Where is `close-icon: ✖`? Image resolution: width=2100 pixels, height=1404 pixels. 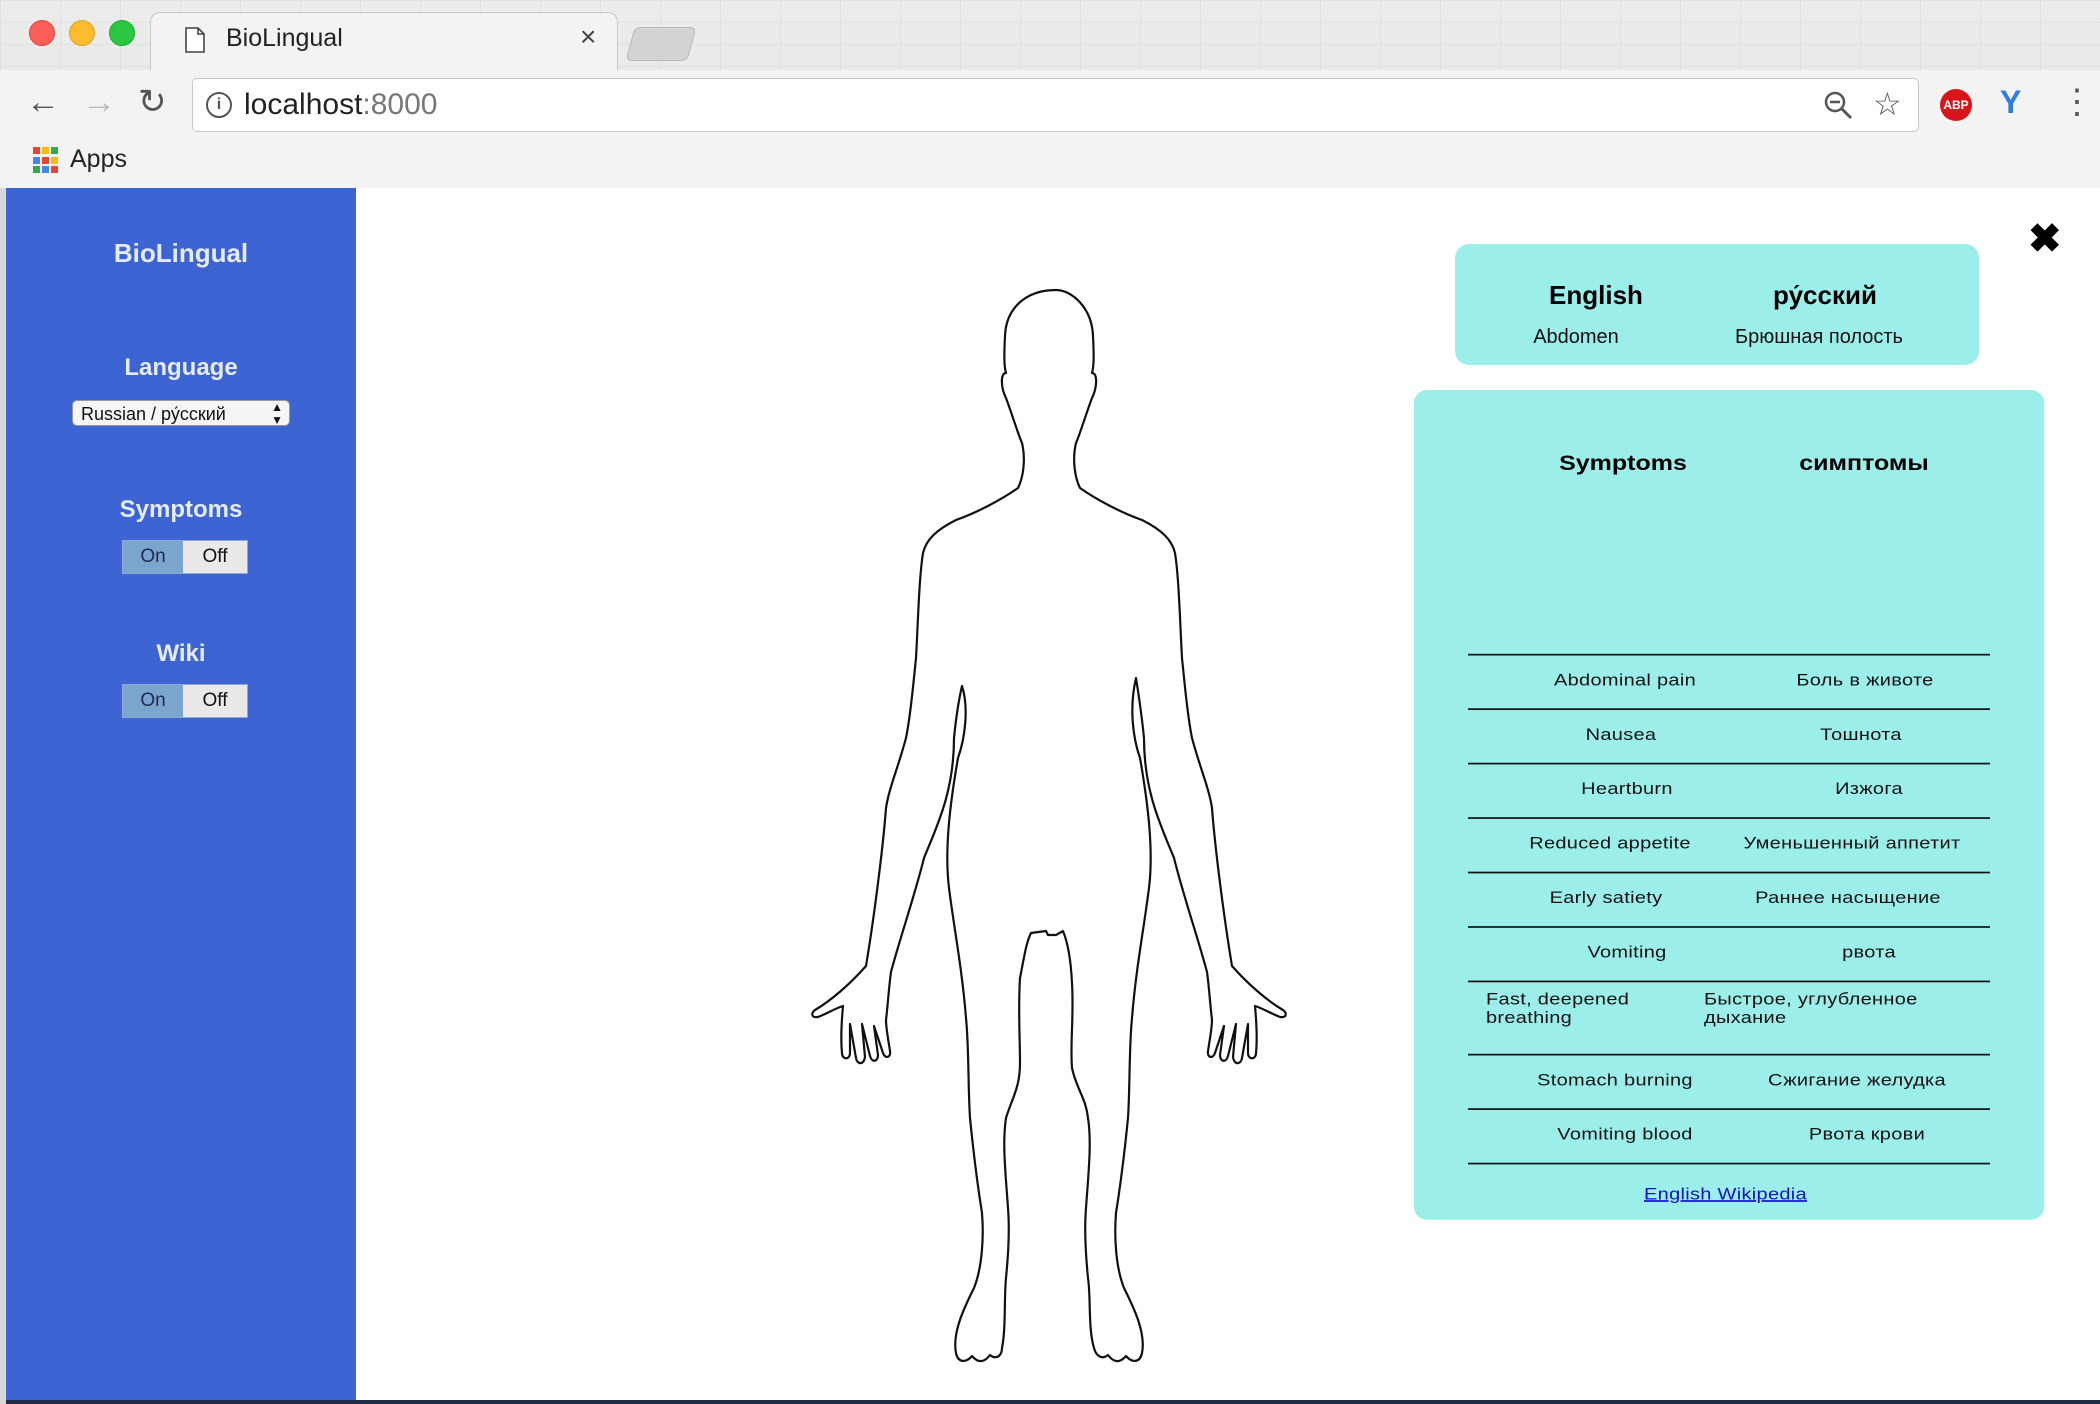 close-icon: ✖ is located at coordinates (2045, 239).